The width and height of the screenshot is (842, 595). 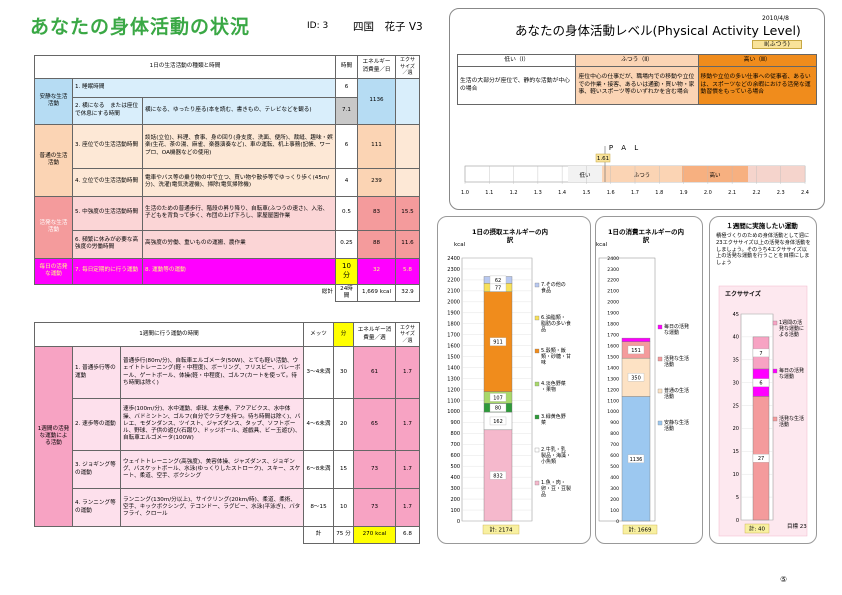 What do you see at coordinates (376, 293) in the screenshot?
I see `t1-total-energy: 1,669 kcal` at bounding box center [376, 293].